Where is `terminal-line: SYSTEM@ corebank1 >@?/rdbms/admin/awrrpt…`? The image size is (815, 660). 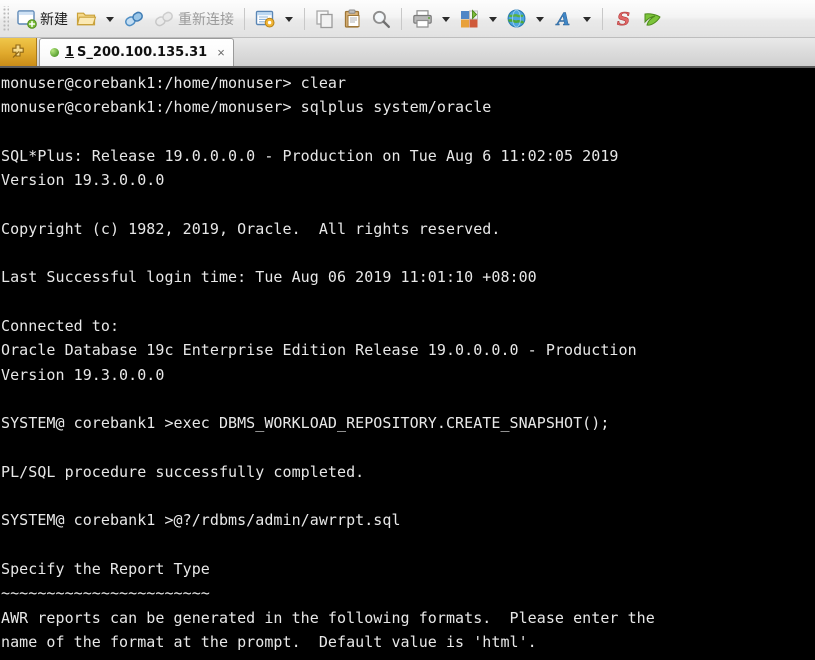 terminal-line: SYSTEM@ corebank1 >@?/rdbms/admin/awrrpt… is located at coordinates (201, 520).